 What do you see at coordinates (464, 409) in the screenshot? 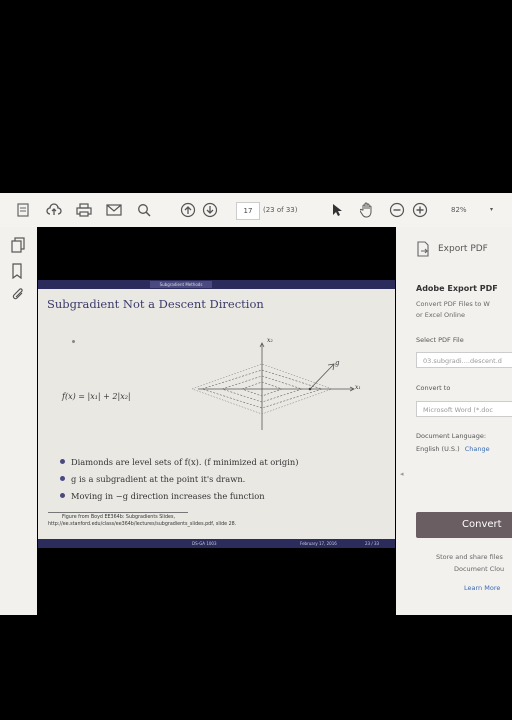
I see `convert-to-select: Microsoft Word (*.doc` at bounding box center [464, 409].